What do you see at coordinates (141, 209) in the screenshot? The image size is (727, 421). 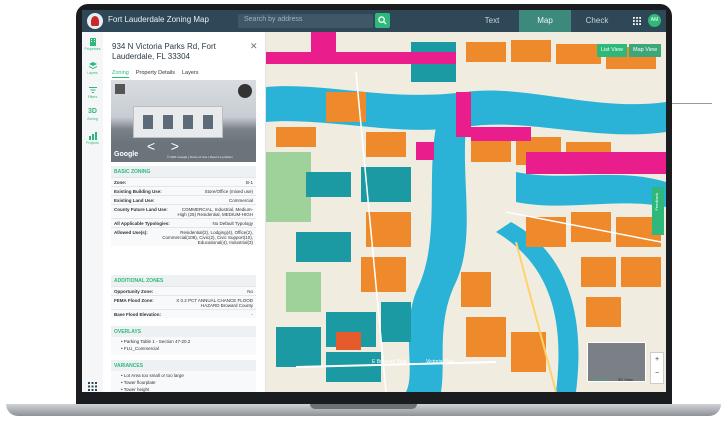 I see `row-key: County Future Land Use:` at bounding box center [141, 209].